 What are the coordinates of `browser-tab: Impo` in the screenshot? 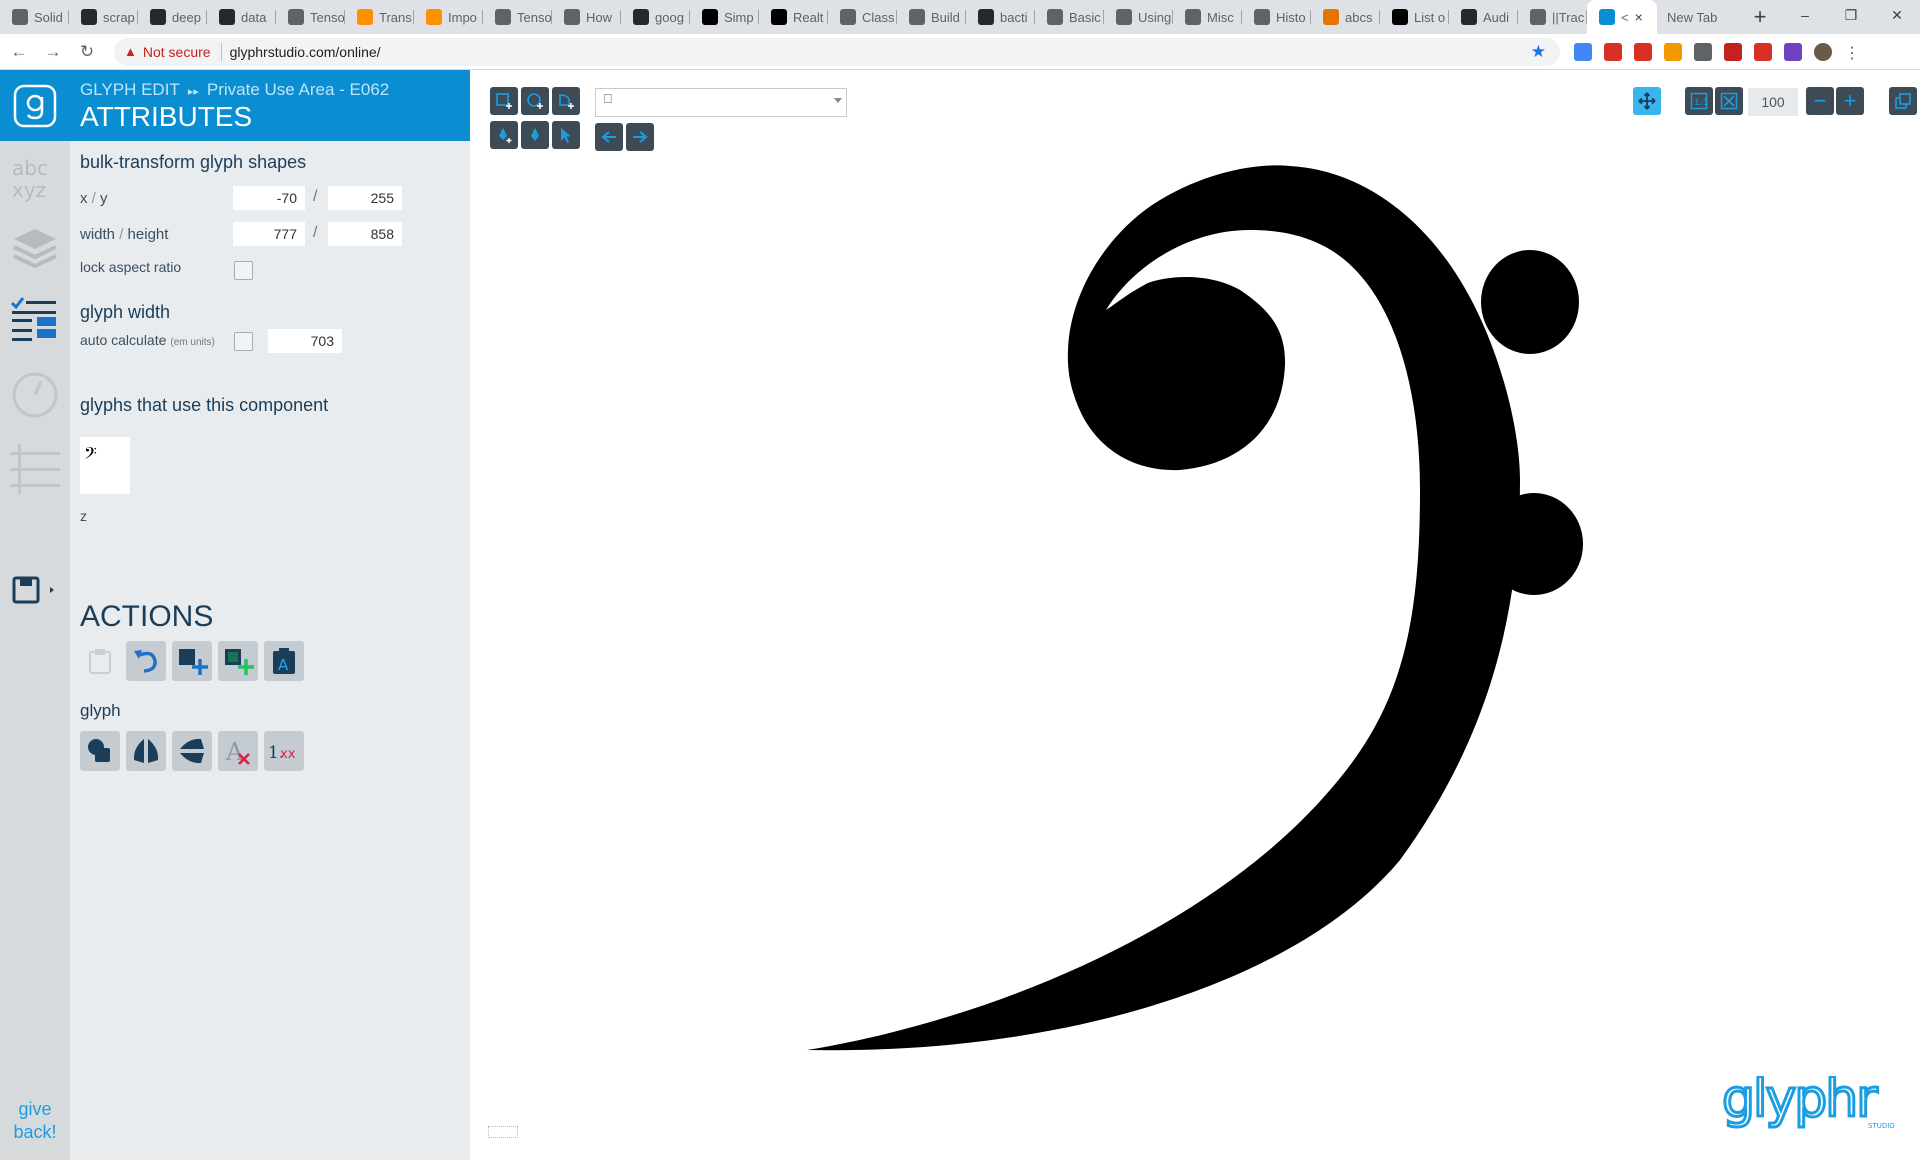 It's located at (448, 17).